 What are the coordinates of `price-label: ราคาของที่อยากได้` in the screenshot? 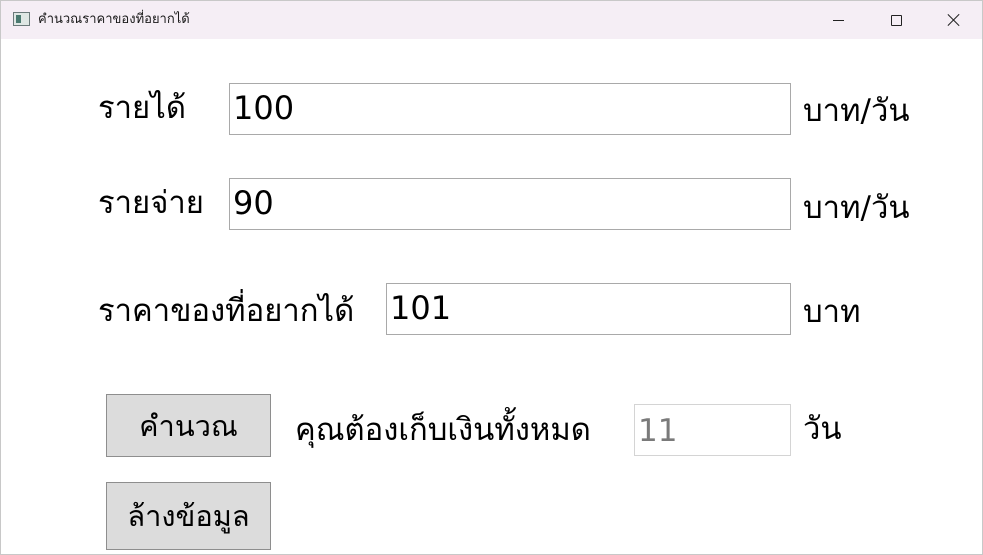 It's located at (226, 311).